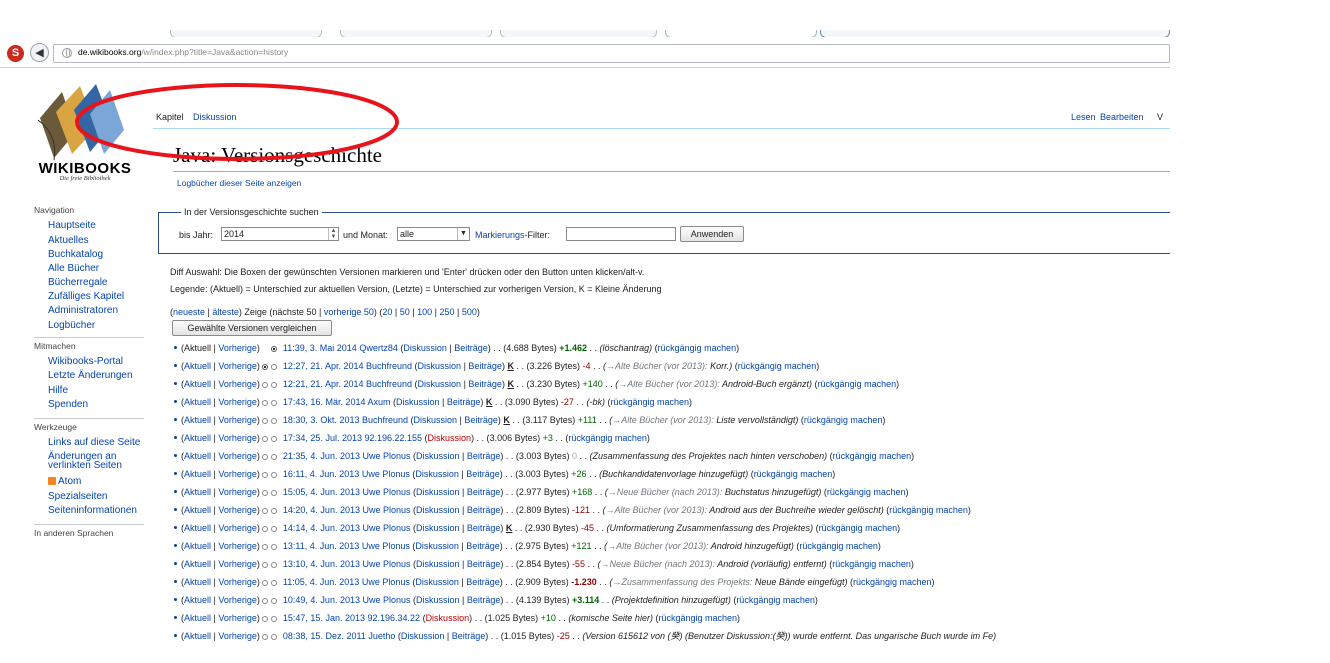 This screenshot has height=663, width=1330. What do you see at coordinates (252, 328) in the screenshot?
I see `compare-versions-button: Gewählte Versionen vergleichen` at bounding box center [252, 328].